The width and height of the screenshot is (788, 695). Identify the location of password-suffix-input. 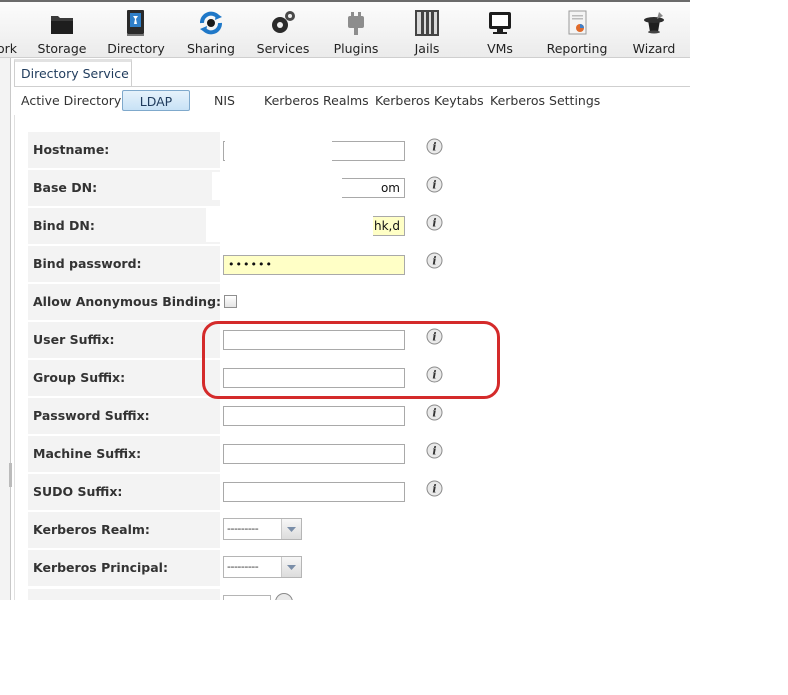
(314, 416).